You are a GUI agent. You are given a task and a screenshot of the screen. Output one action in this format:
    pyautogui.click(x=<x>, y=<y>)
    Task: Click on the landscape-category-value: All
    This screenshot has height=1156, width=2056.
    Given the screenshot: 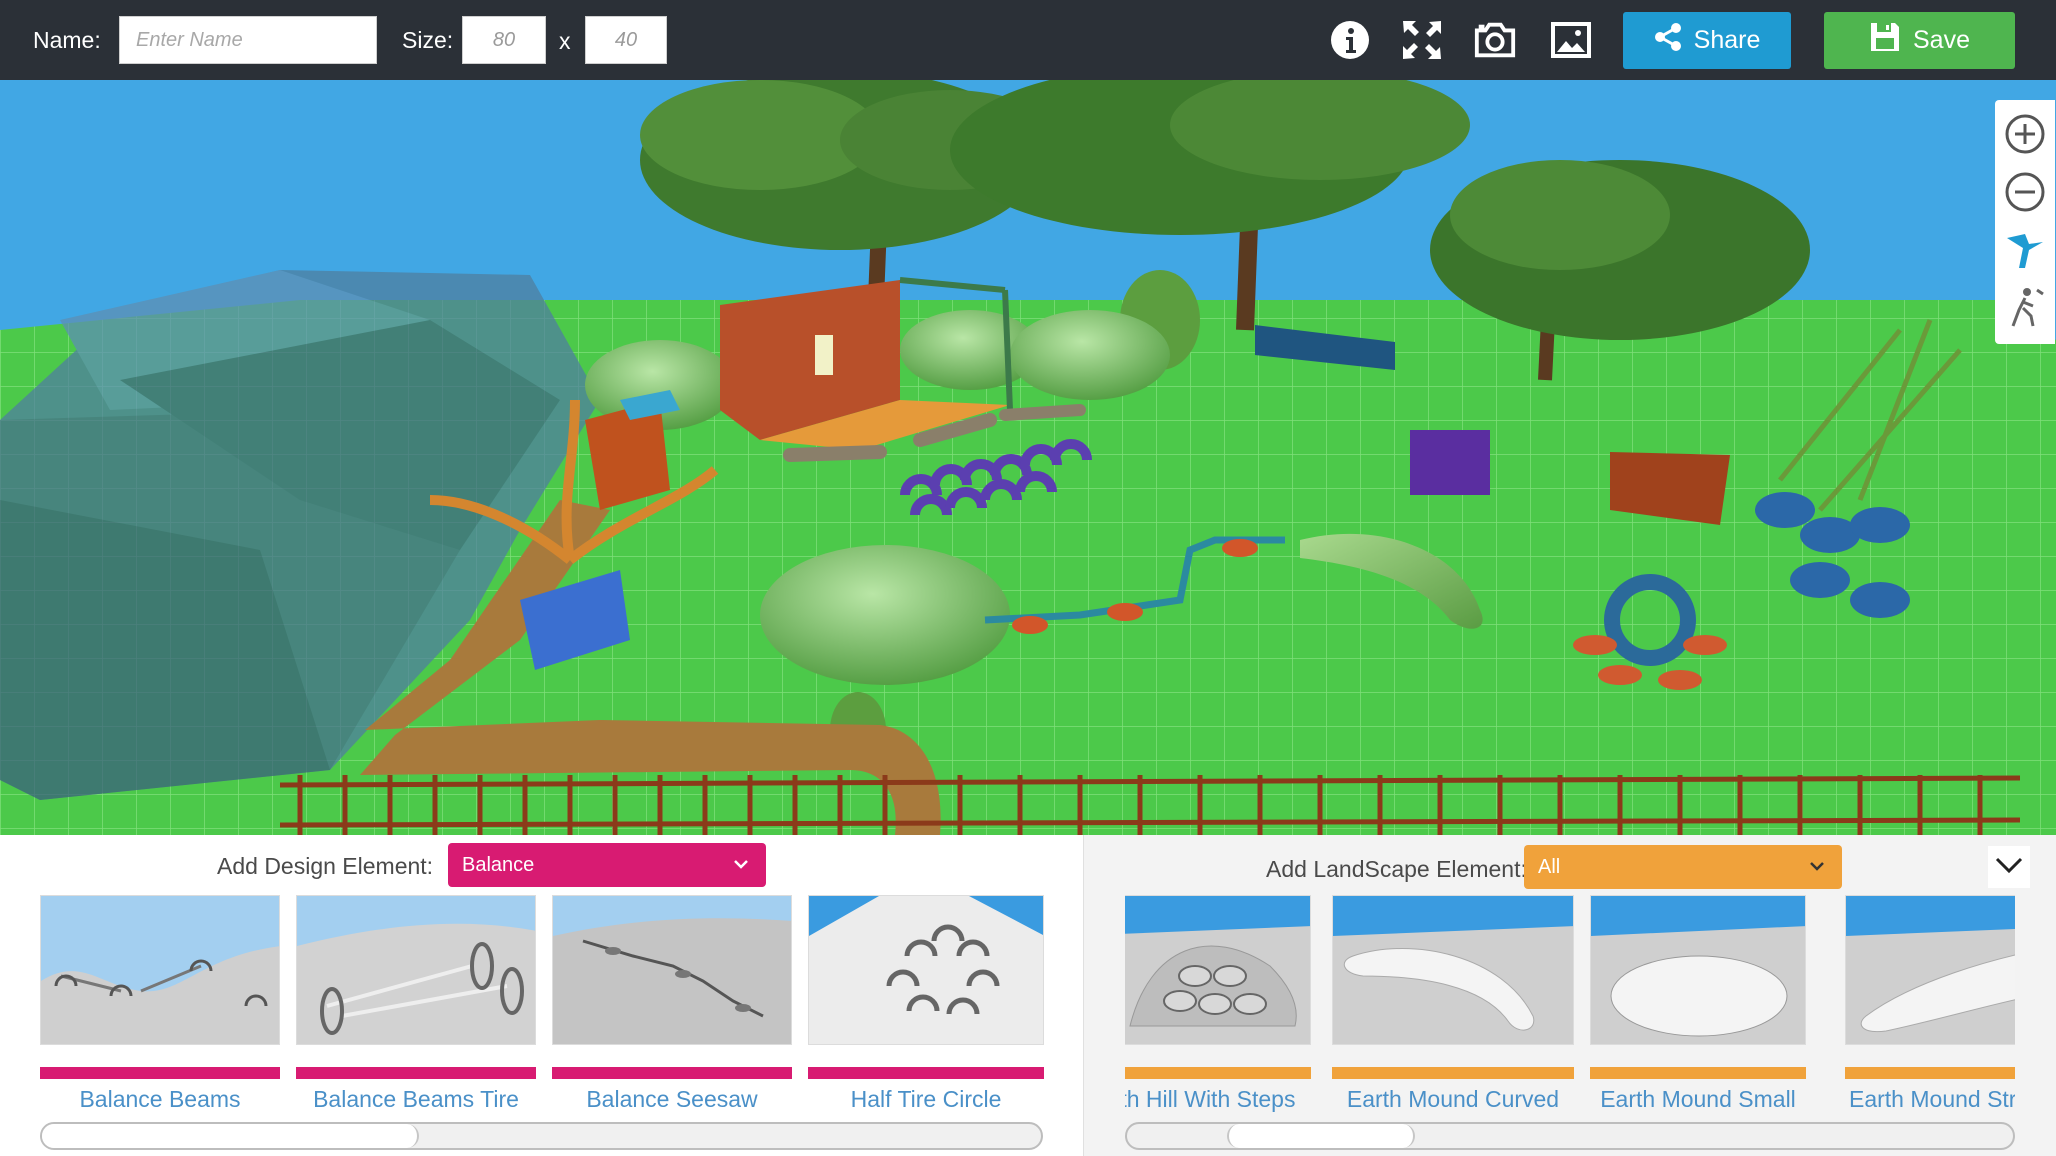 What is the action you would take?
    pyautogui.click(x=1549, y=866)
    